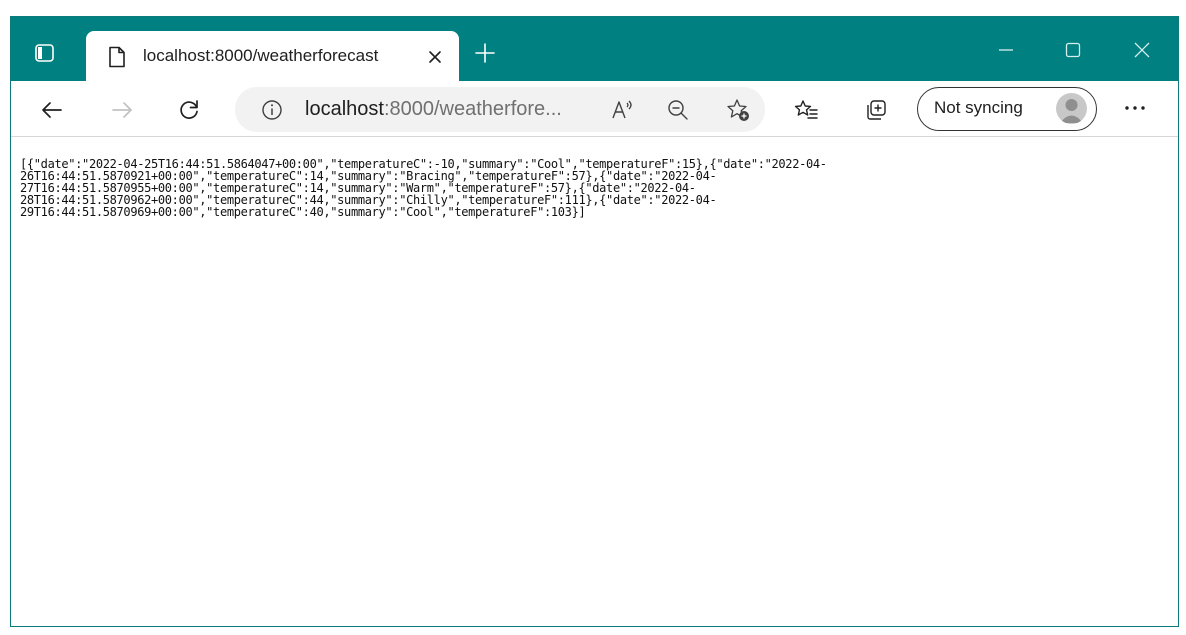 This screenshot has height=635, width=1186. What do you see at coordinates (117, 57) in the screenshot?
I see `page-icon` at bounding box center [117, 57].